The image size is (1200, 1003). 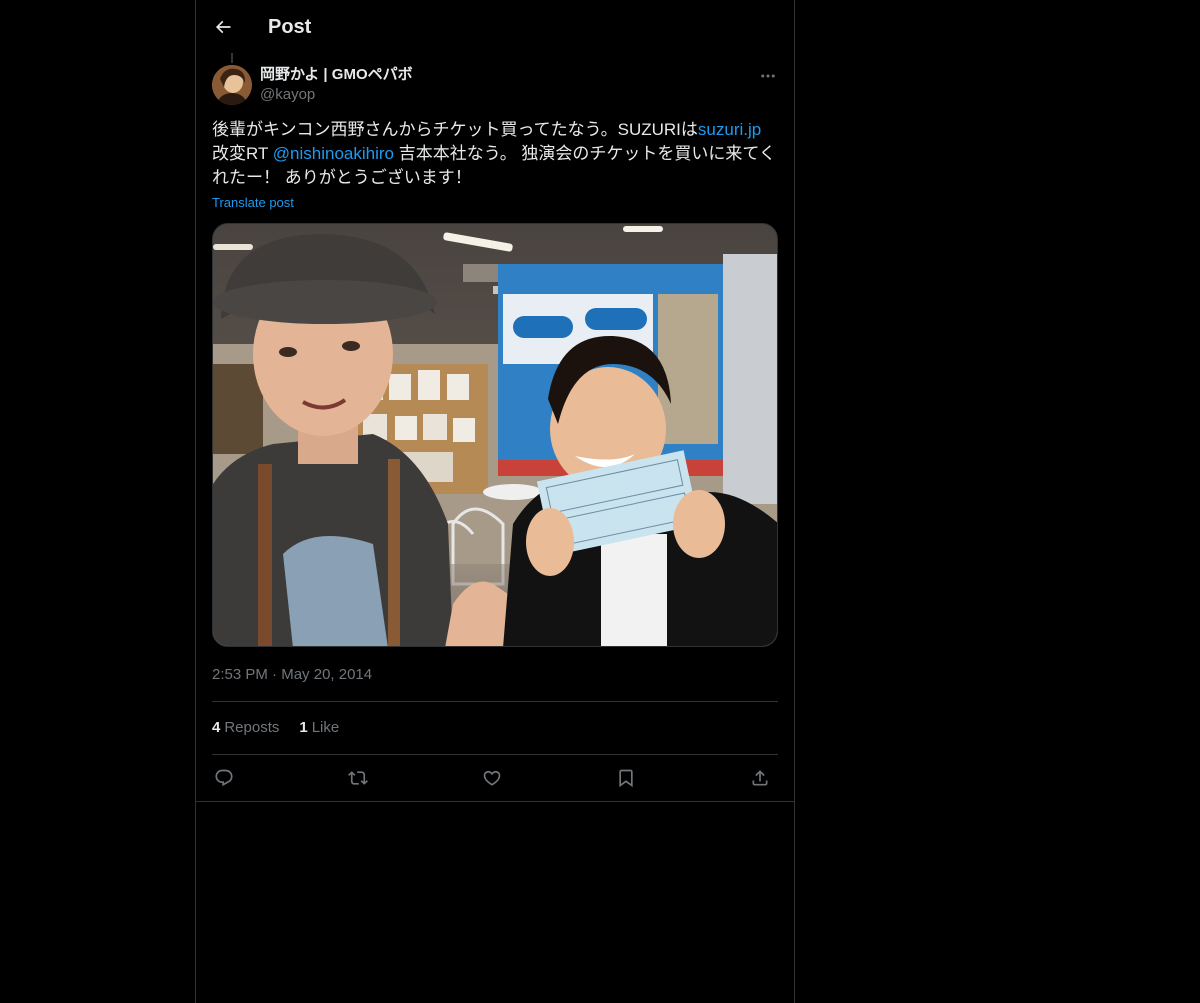 I want to click on repost-icon, so click(x=358, y=778).